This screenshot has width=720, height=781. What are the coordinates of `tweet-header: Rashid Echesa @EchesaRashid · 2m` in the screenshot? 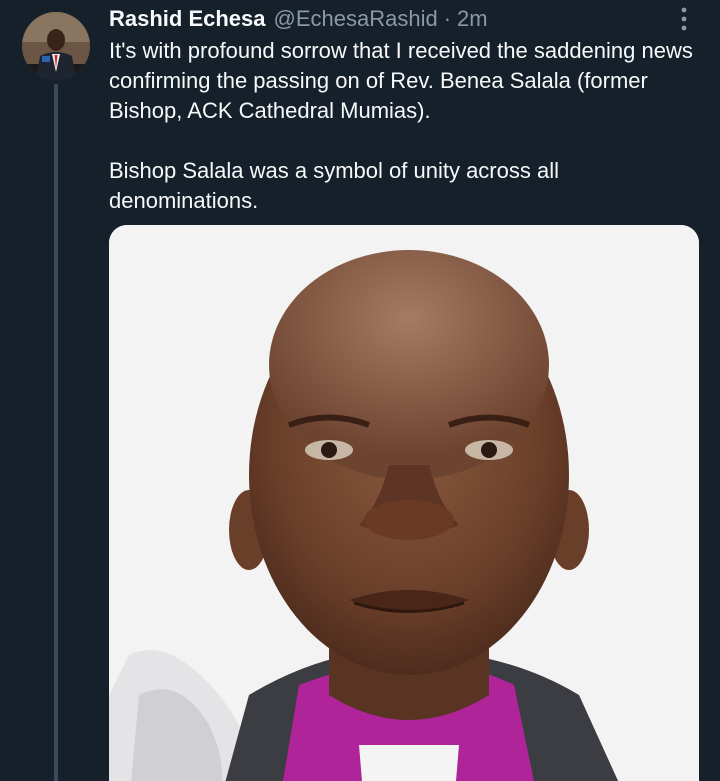 It's located at (298, 19).